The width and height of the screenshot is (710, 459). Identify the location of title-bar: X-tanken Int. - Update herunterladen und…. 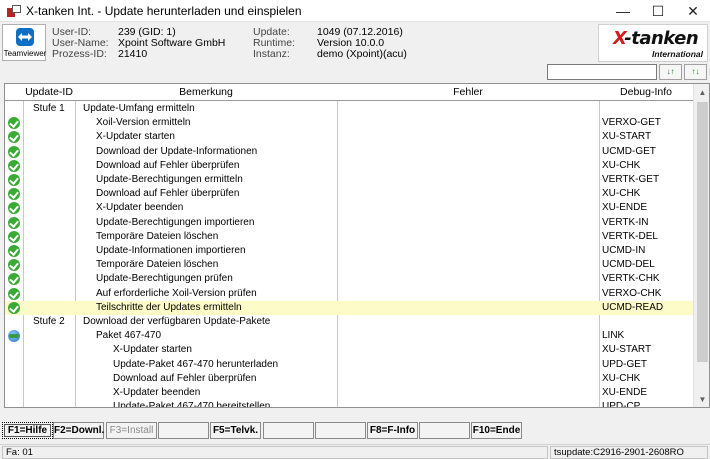
(355, 11).